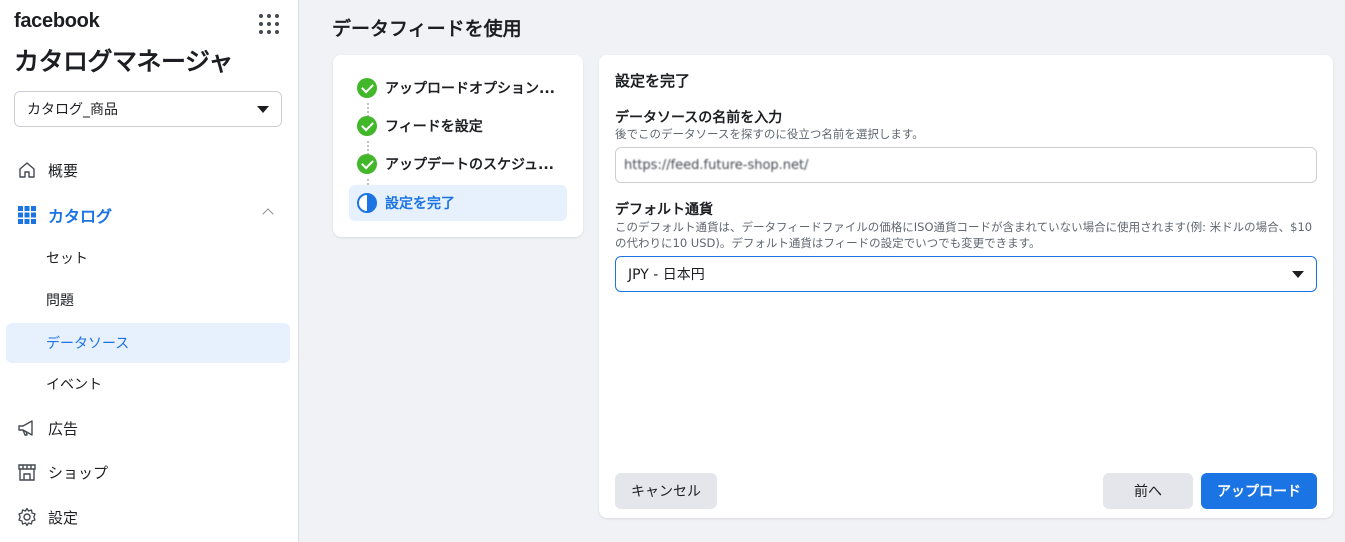 The height and width of the screenshot is (542, 1345). What do you see at coordinates (27, 517) in the screenshot?
I see `gear-icon` at bounding box center [27, 517].